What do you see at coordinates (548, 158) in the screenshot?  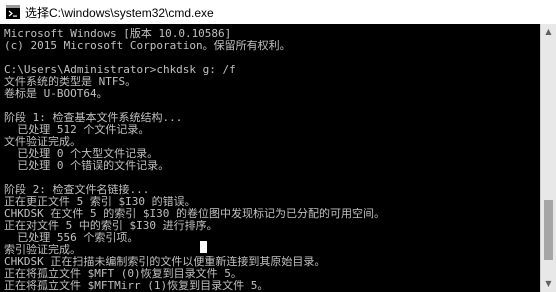 I see `vertical-scrollbar: ▲ ▼` at bounding box center [548, 158].